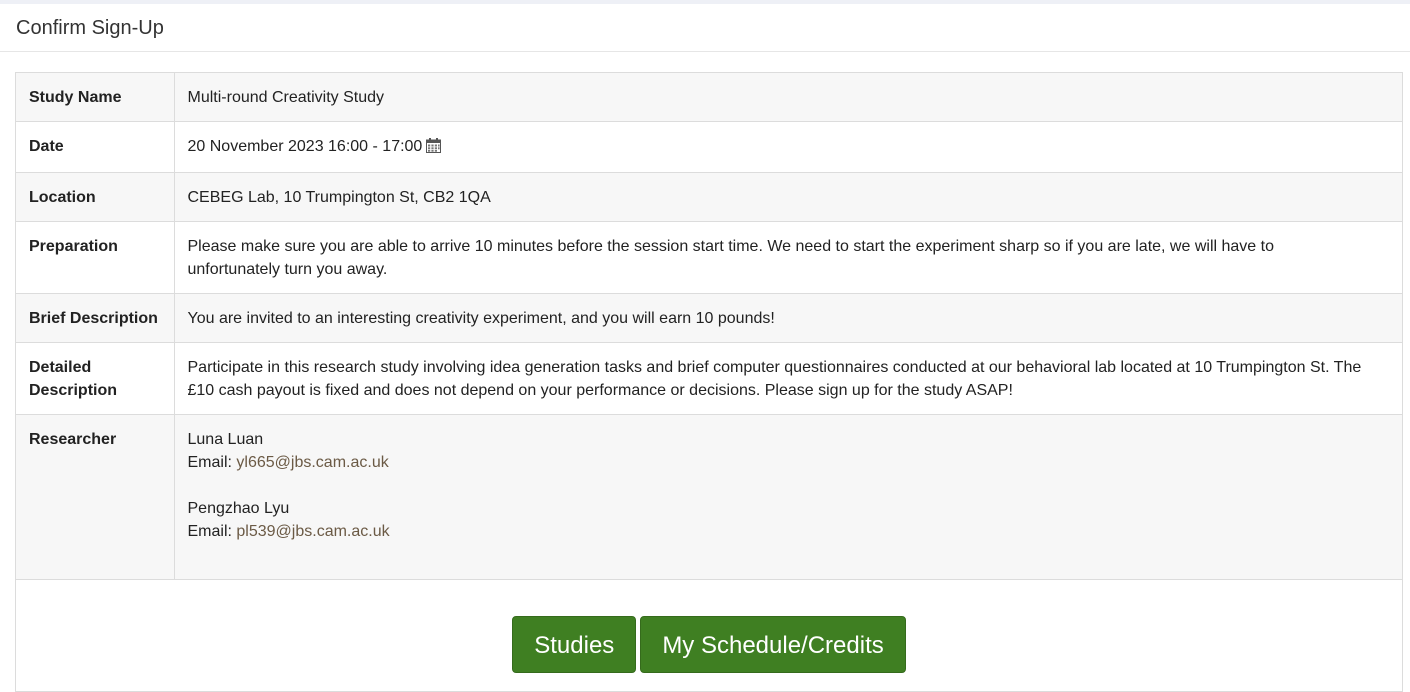 This screenshot has width=1410, height=692. Describe the element at coordinates (95, 378) in the screenshot. I see `detailed-description-label: Detailed Description` at that location.